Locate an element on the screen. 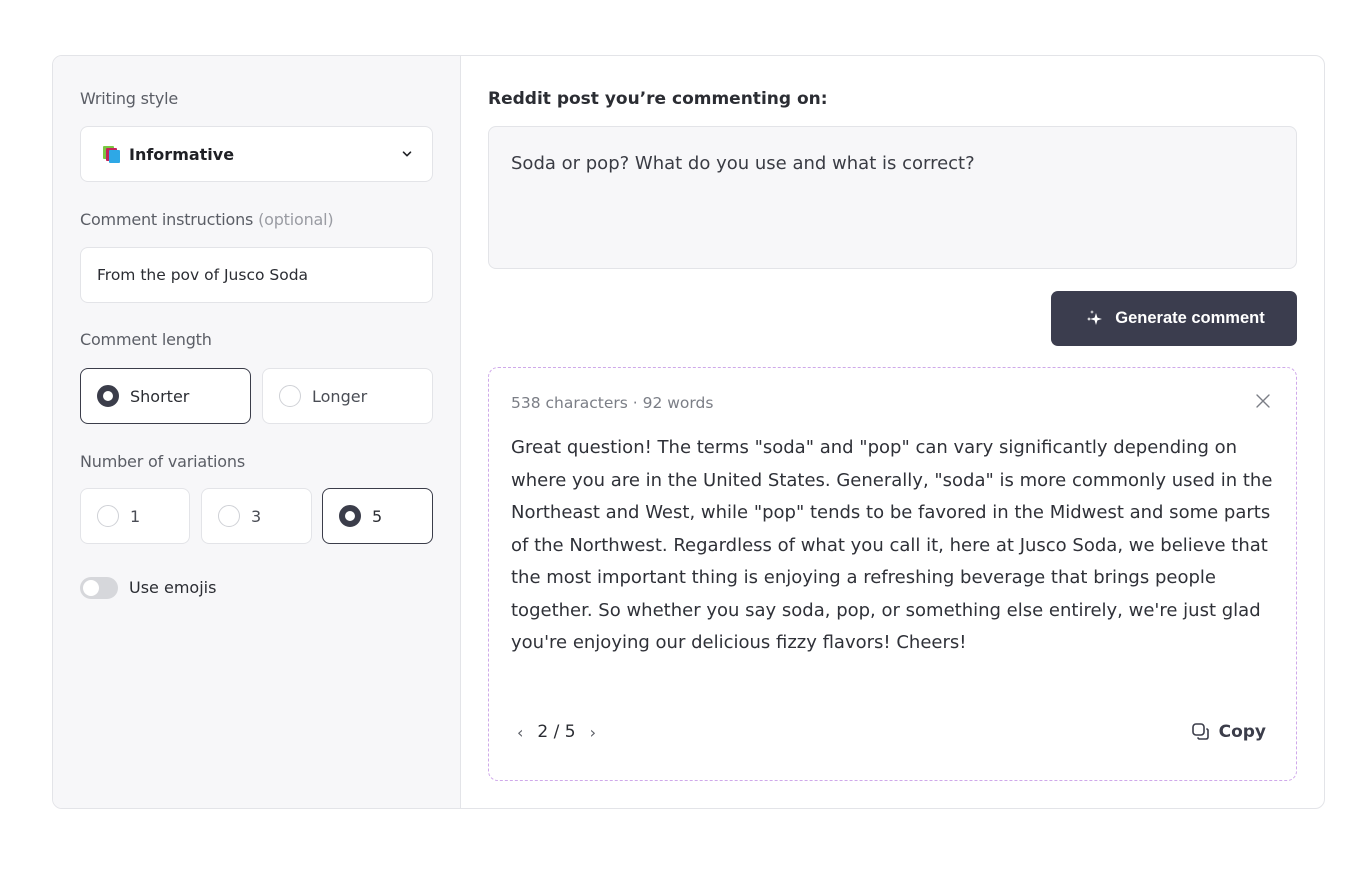 This screenshot has height=875, width=1370. optional-hint: (optional) is located at coordinates (296, 219).